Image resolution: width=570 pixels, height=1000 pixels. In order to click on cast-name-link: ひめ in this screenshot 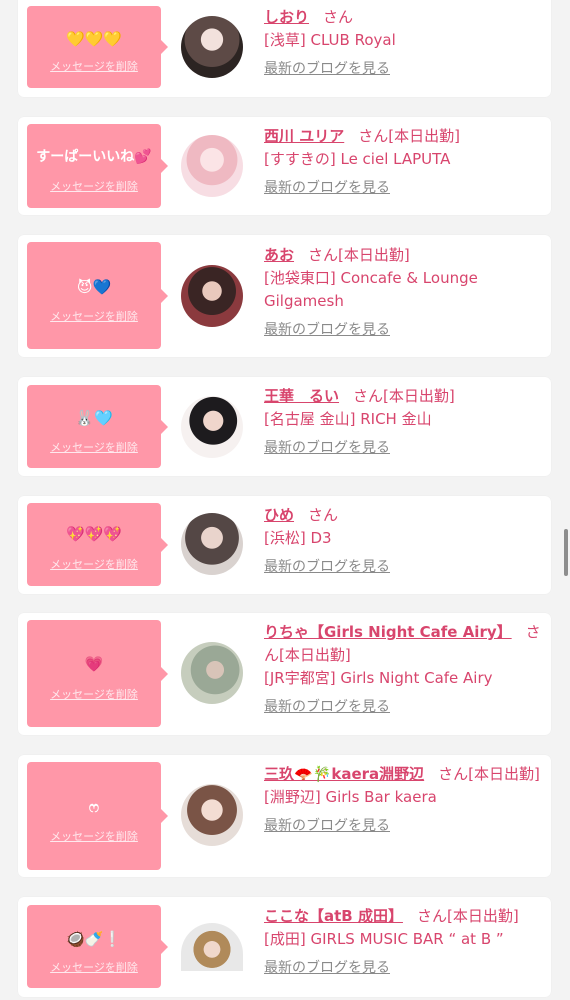, I will do `click(279, 515)`.